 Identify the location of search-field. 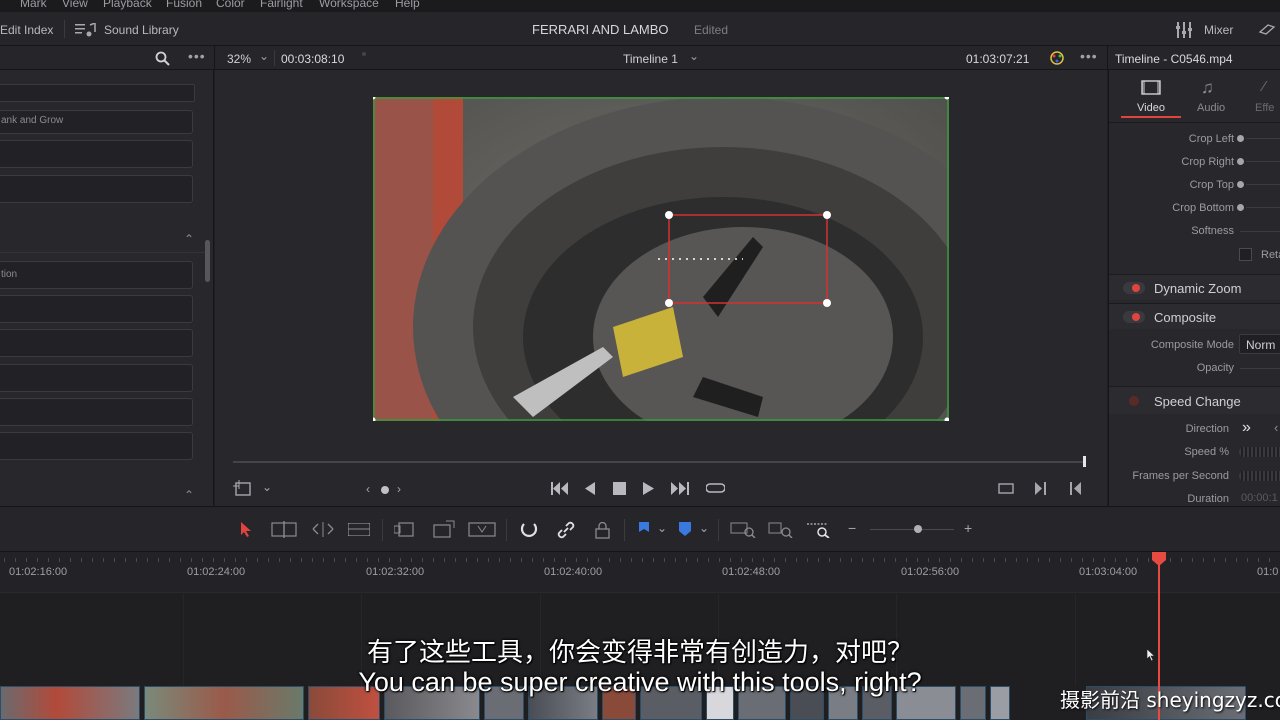
(97, 93).